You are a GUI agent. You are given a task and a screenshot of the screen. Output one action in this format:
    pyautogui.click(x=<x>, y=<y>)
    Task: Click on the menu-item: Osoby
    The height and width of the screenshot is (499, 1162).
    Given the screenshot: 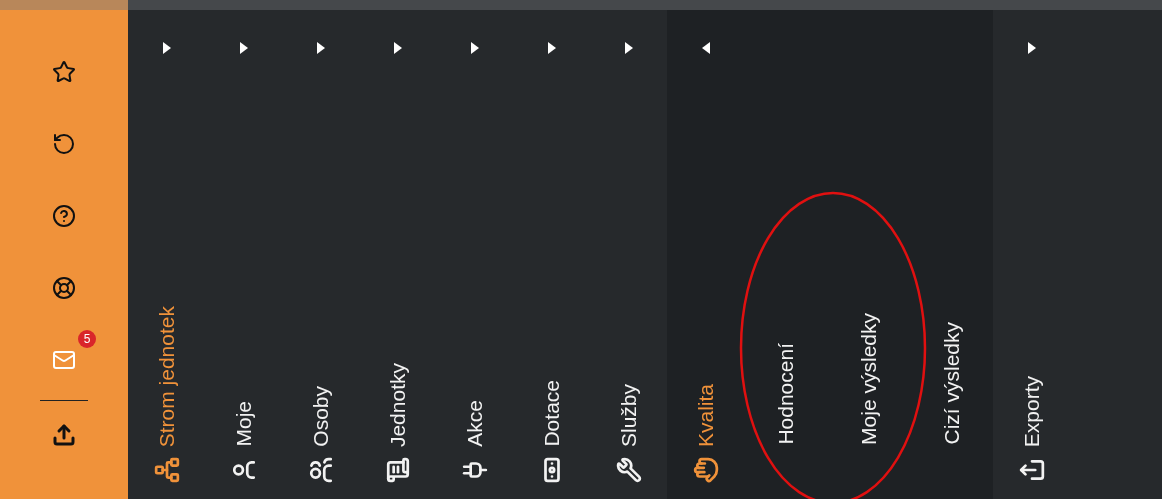 What is the action you would take?
    pyautogui.click(x=320, y=254)
    